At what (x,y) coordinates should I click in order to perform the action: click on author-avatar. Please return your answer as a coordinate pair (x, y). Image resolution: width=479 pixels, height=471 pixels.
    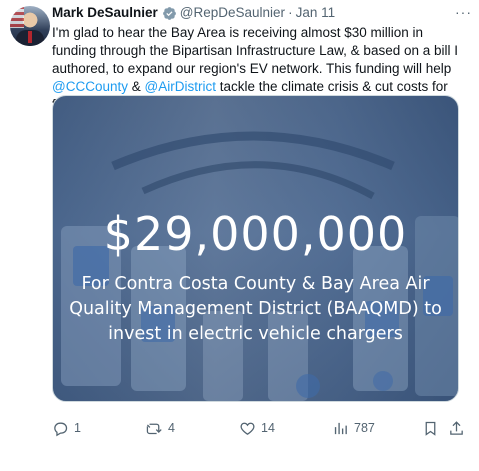
    Looking at the image, I should click on (30, 26).